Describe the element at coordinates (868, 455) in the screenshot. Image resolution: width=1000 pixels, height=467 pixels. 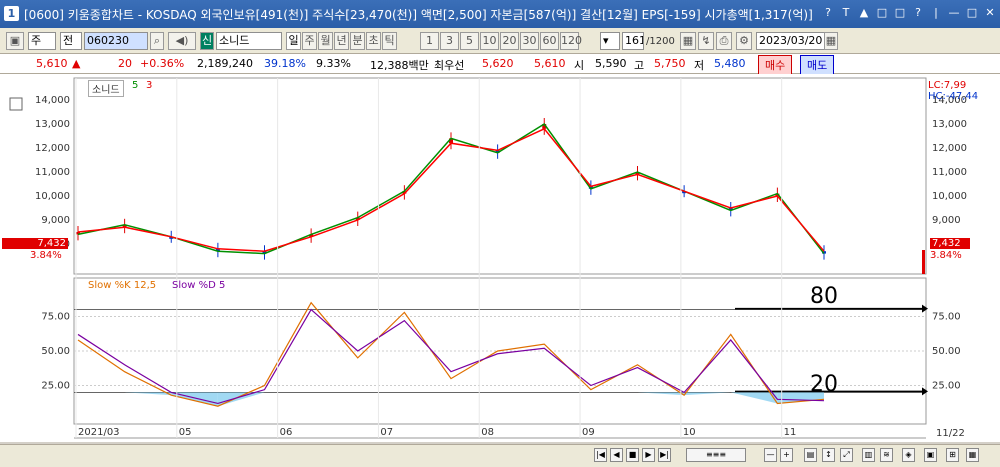
I see `chart-type-icon-4: ▥` at that location.